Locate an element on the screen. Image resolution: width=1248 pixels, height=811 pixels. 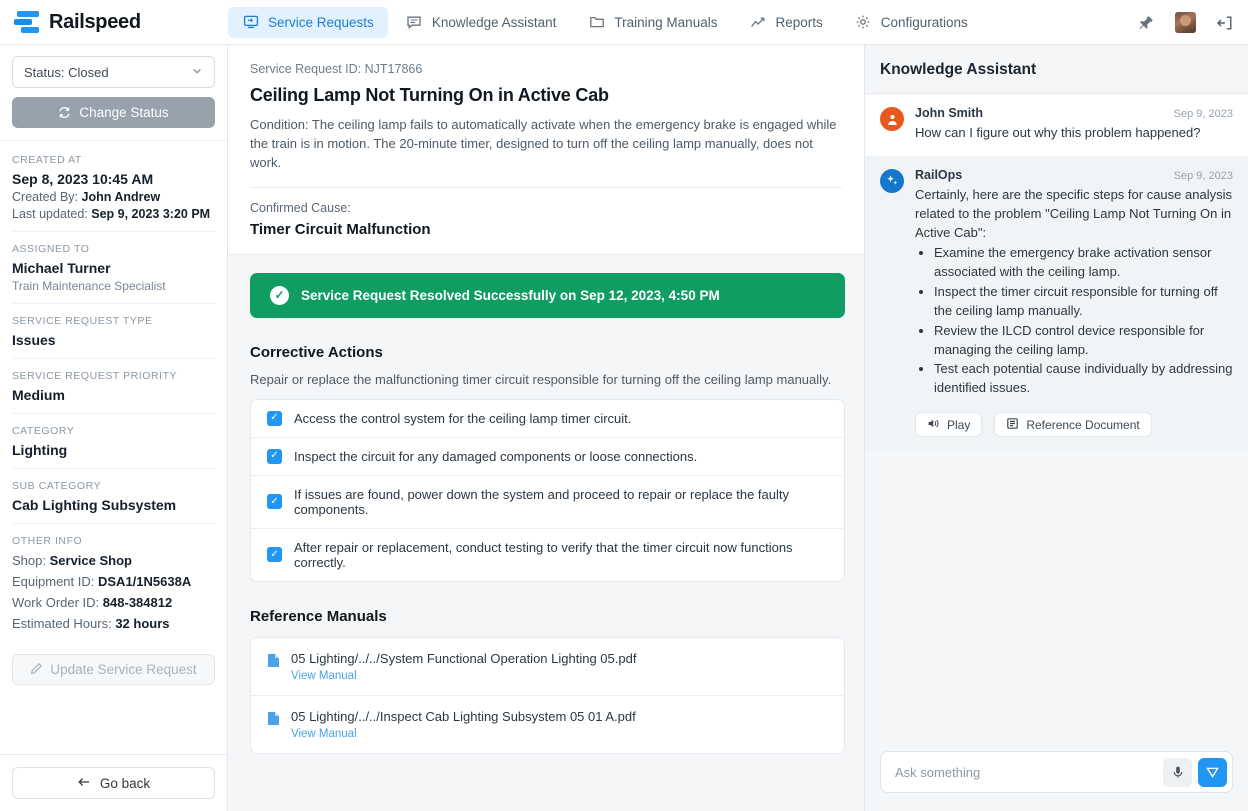
reference-document-button: Reference Document is located at coordinates (1073, 425).